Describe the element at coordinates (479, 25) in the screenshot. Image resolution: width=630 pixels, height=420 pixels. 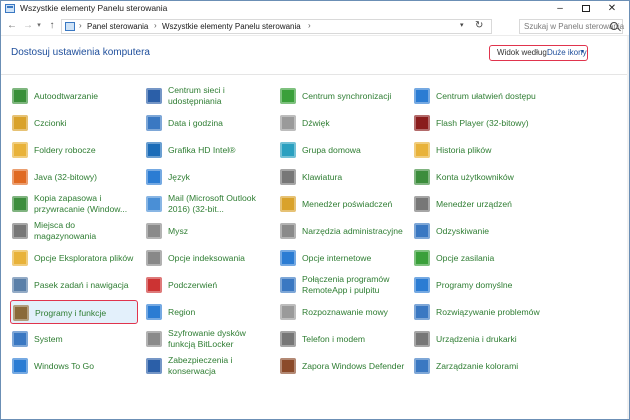
I see `refresh-button: ↻` at that location.